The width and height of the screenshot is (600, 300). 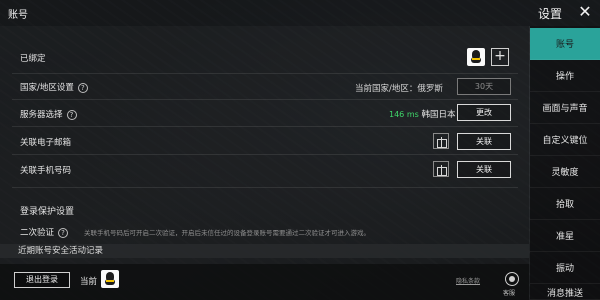 What do you see at coordinates (509, 293) in the screenshot?
I see `customer-service-label: 客服` at bounding box center [509, 293].